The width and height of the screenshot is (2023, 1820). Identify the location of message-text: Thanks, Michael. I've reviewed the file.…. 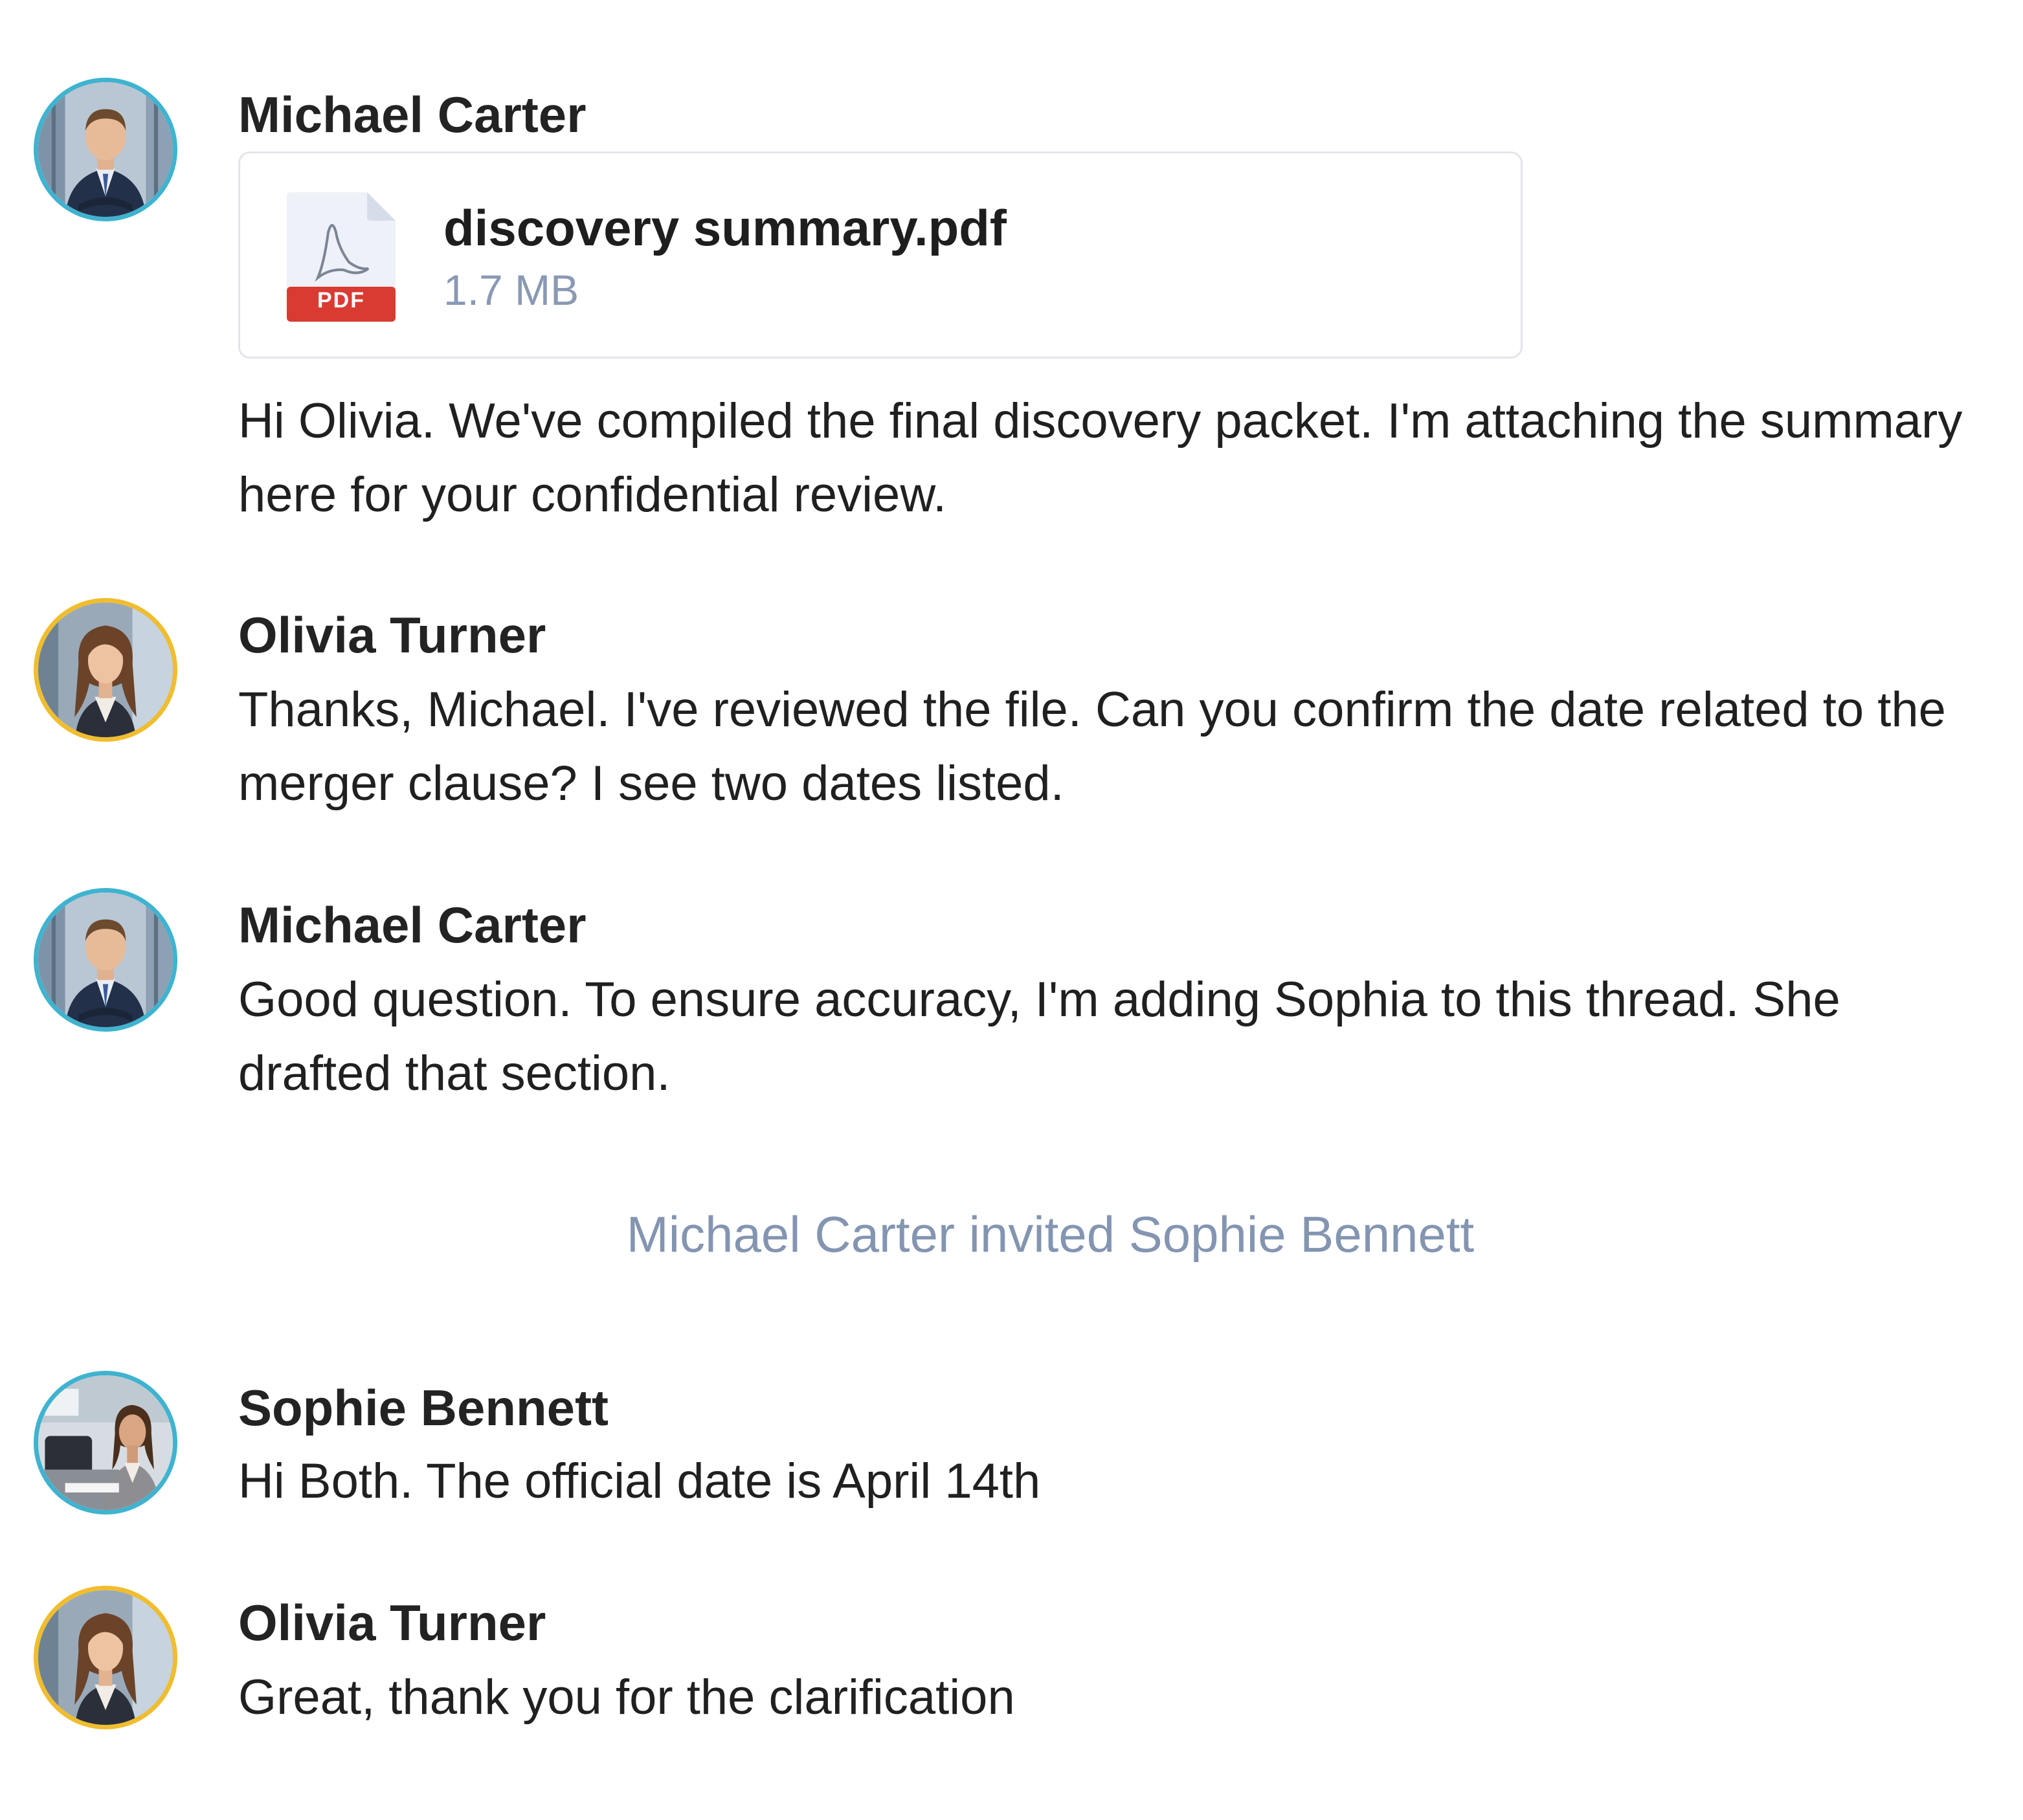
(1092, 746).